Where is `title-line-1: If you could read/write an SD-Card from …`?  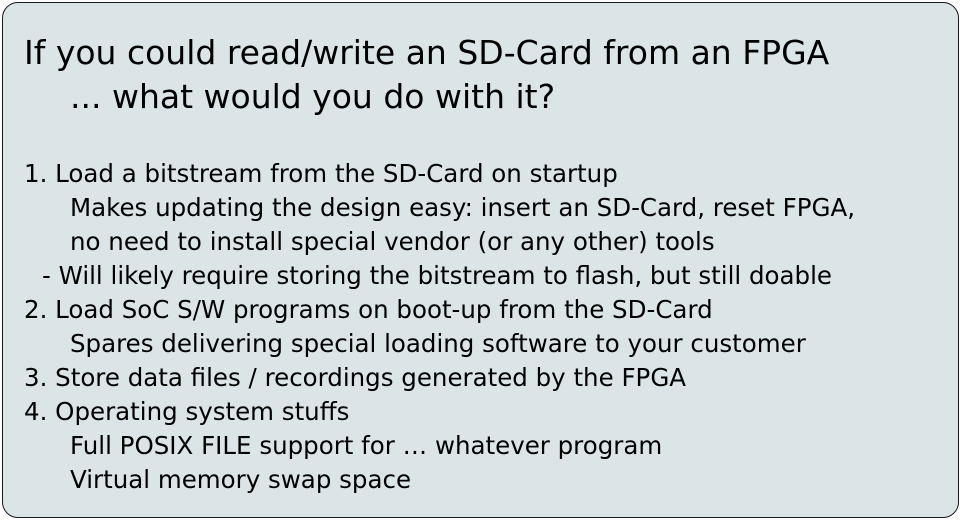
title-line-1: If you could read/write an SD-Card from … is located at coordinates (427, 52).